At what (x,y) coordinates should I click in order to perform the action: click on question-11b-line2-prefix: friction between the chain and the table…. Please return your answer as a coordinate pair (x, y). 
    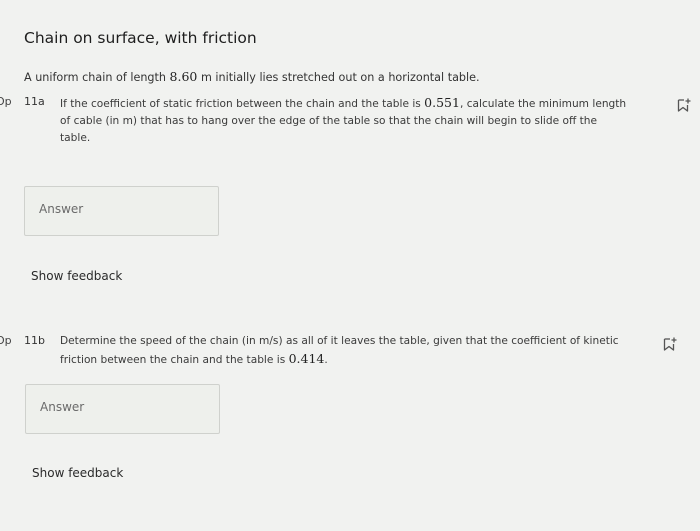
    Looking at the image, I should click on (174, 360).